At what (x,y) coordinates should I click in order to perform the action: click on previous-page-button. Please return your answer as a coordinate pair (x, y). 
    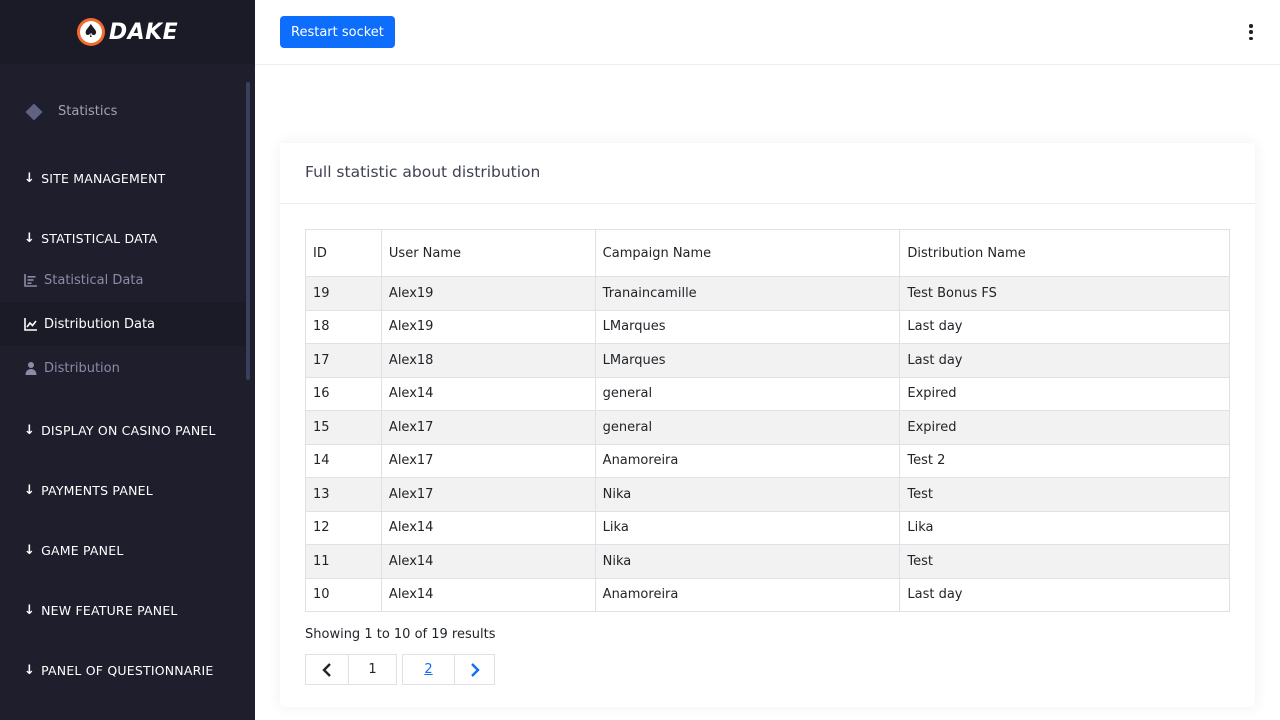
    Looking at the image, I should click on (327, 669).